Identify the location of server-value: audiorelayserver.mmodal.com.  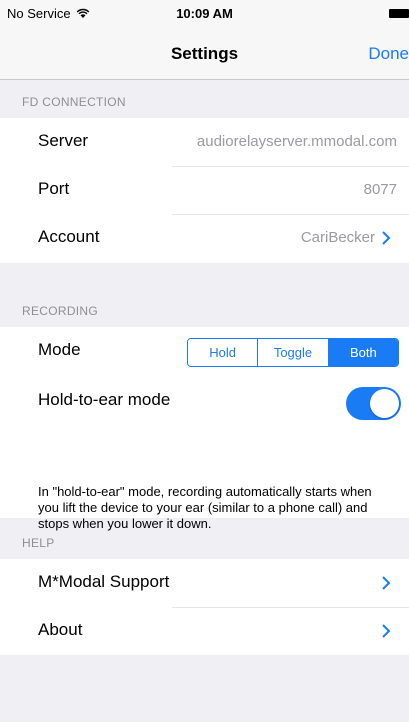
(297, 141).